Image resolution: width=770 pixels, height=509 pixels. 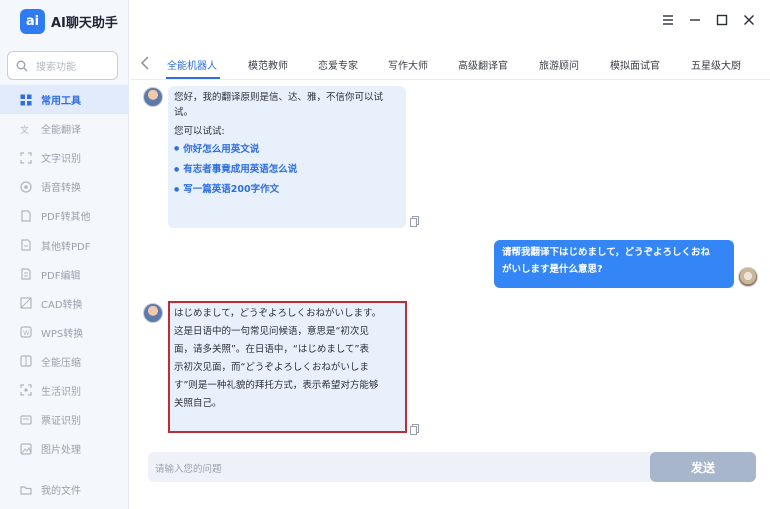 I want to click on minimize-icon, so click(x=695, y=19).